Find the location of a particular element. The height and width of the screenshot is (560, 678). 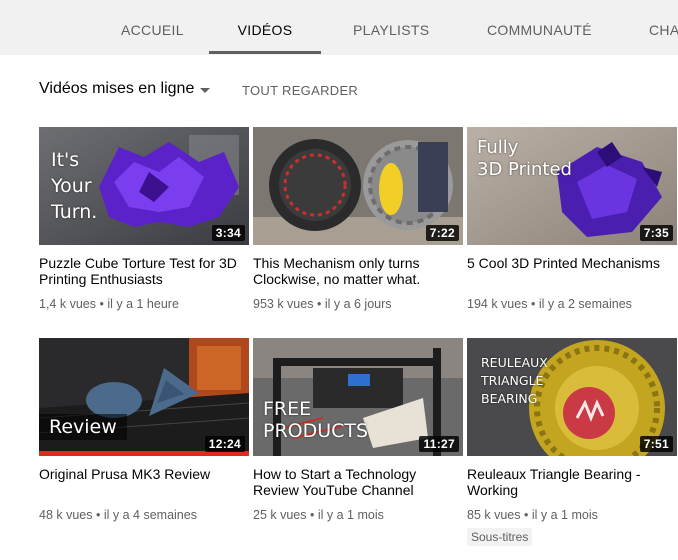

upload-age: il y a 1 heure is located at coordinates (143, 304).